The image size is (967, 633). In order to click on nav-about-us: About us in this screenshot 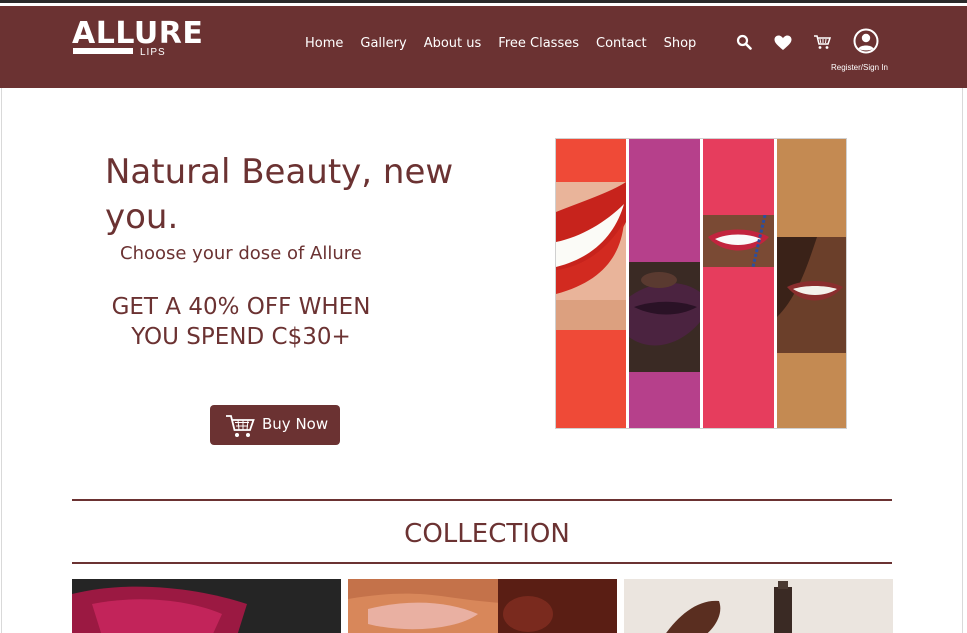, I will do `click(453, 43)`.